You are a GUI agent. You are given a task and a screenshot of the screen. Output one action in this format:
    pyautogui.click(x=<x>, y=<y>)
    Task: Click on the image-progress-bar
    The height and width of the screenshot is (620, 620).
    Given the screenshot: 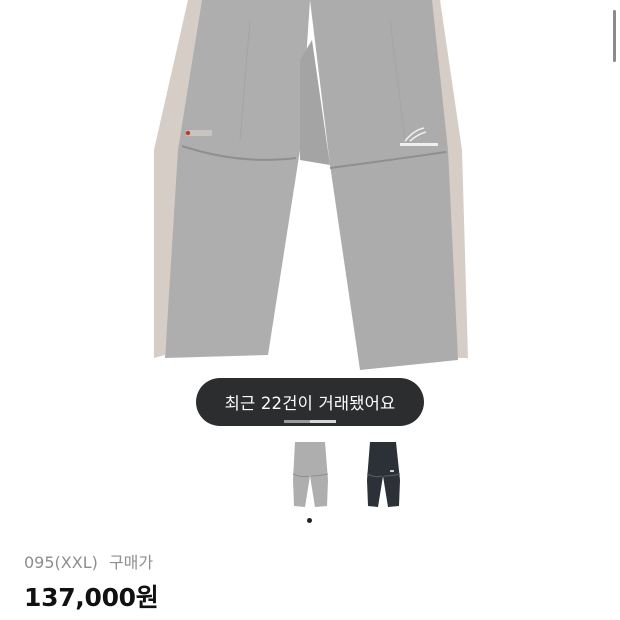 What is the action you would take?
    pyautogui.click(x=310, y=421)
    